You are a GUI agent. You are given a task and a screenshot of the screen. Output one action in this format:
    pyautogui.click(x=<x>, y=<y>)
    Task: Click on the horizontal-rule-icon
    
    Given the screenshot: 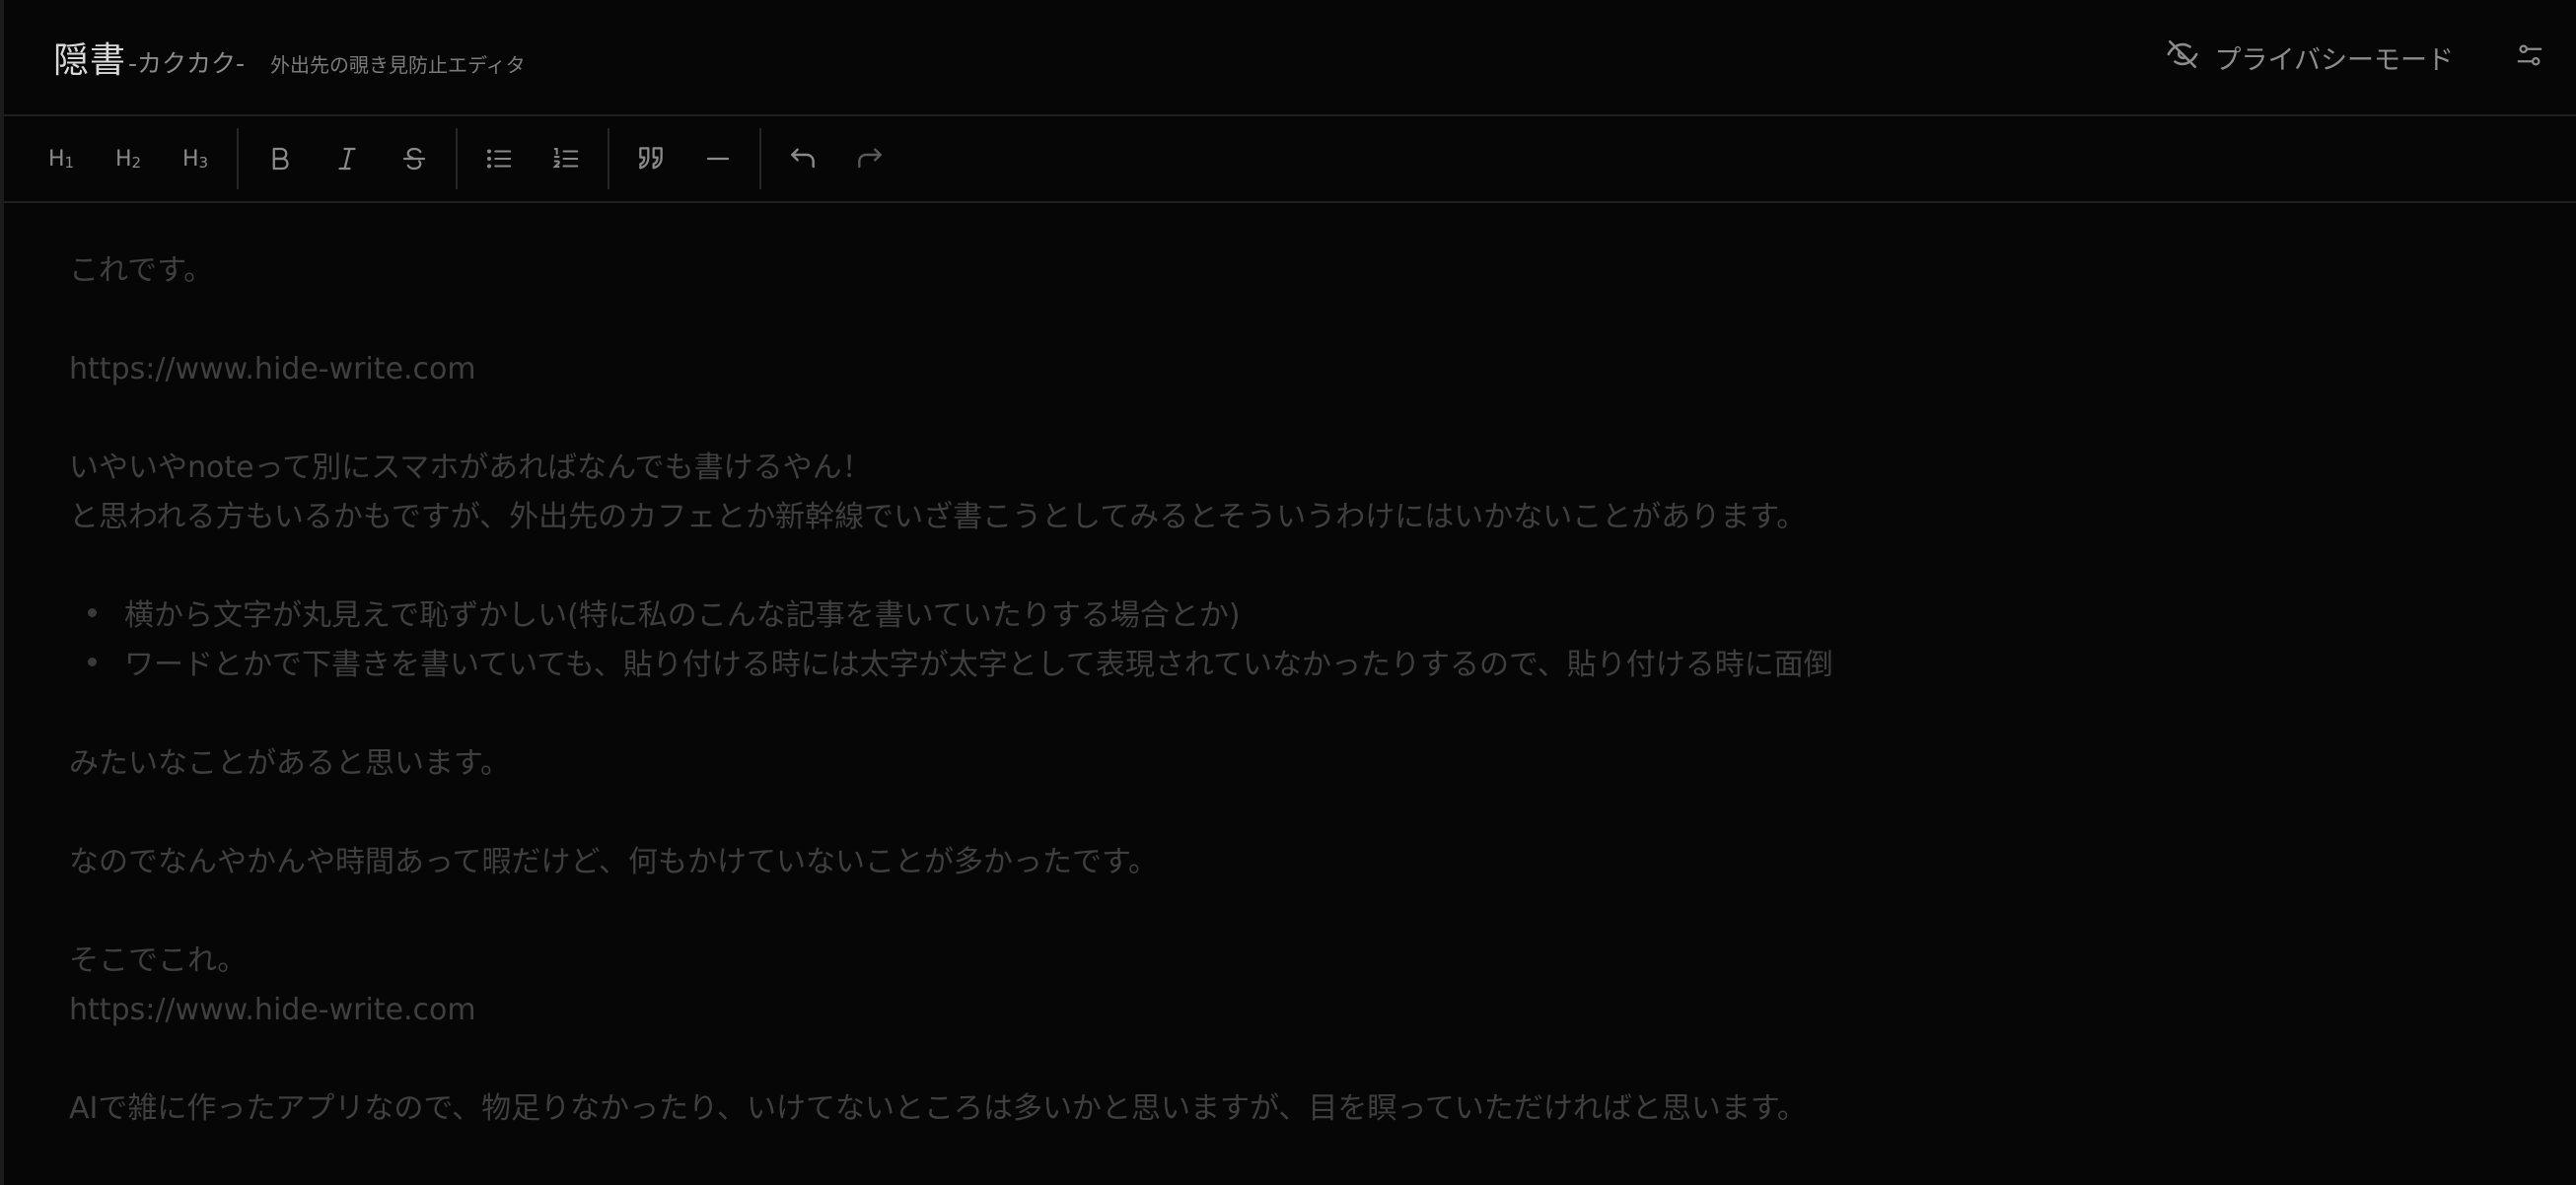 What is the action you would take?
    pyautogui.click(x=718, y=159)
    